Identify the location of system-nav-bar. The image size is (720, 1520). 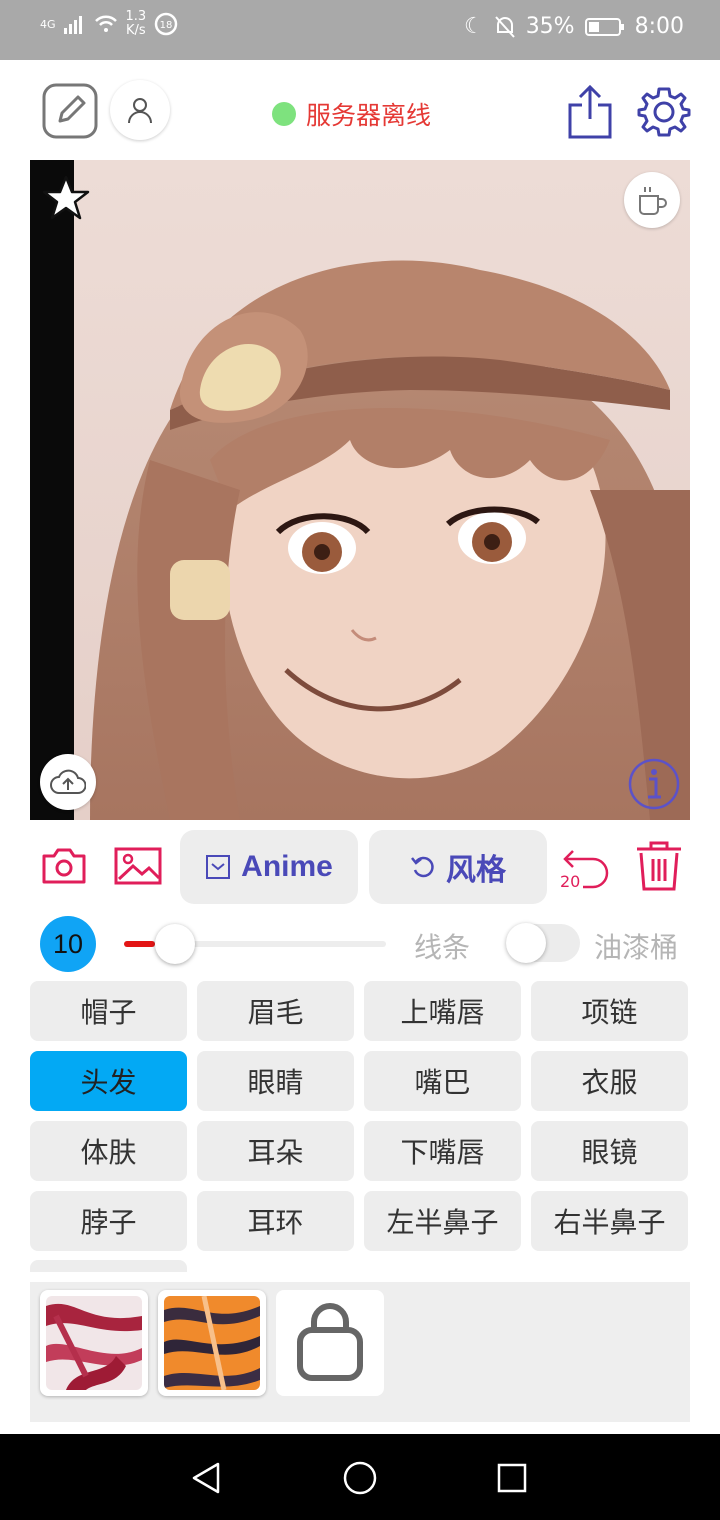
(360, 1477).